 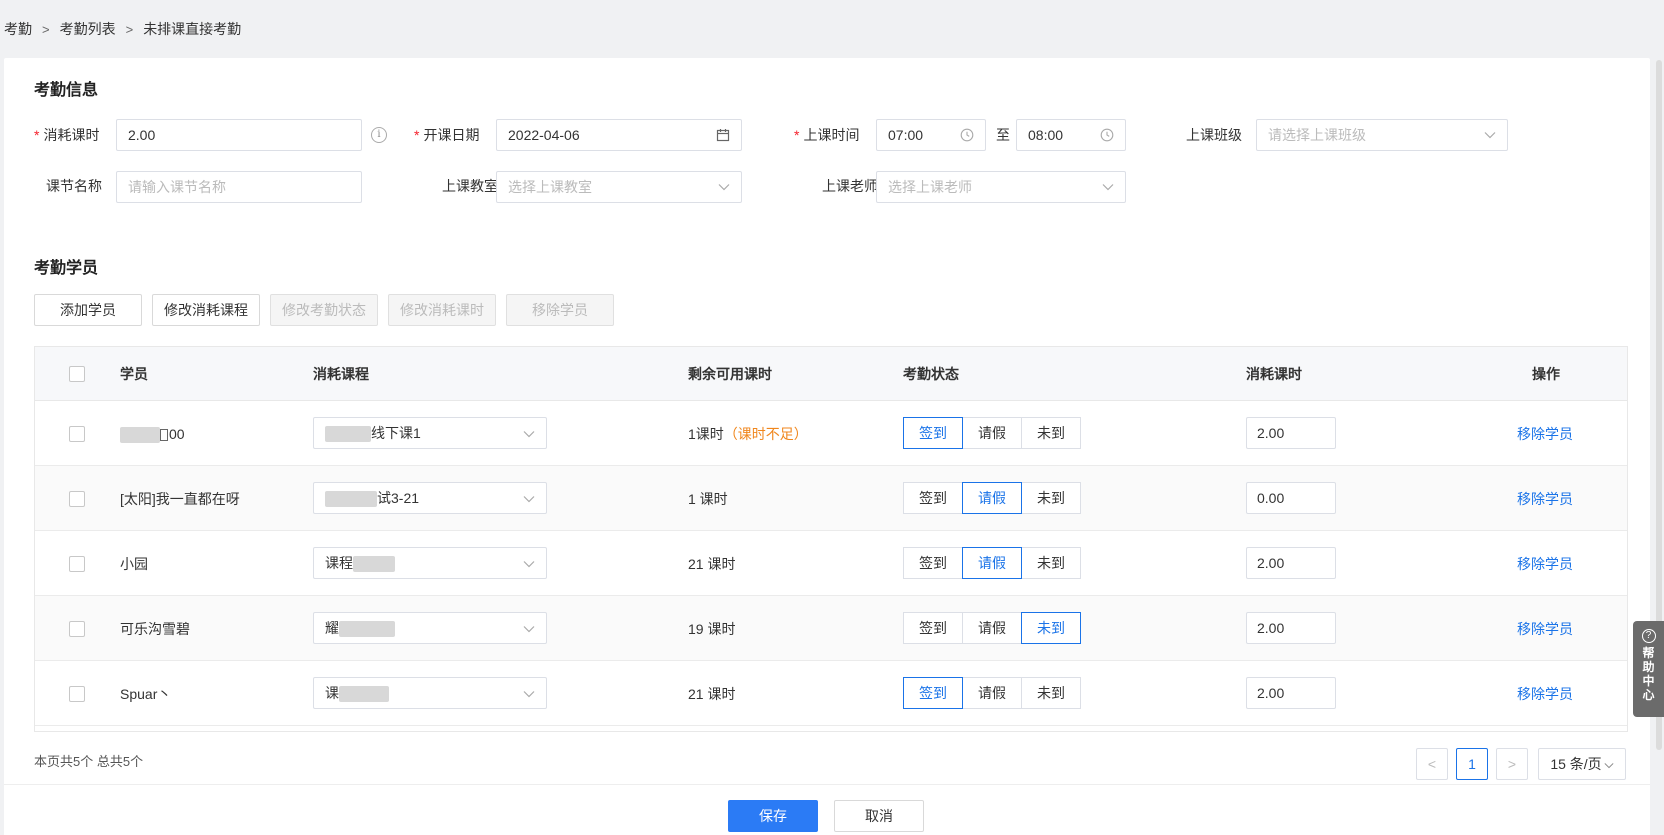 What do you see at coordinates (442, 310) in the screenshot?
I see `change-hours-button: 修改消耗课时` at bounding box center [442, 310].